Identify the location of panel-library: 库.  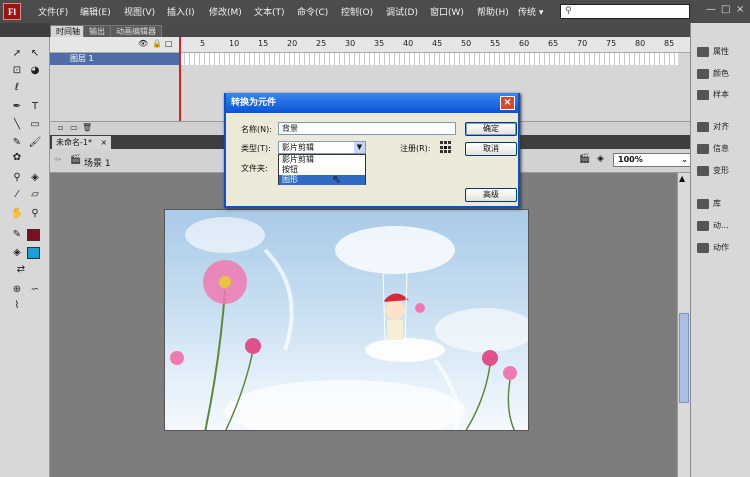
(709, 203).